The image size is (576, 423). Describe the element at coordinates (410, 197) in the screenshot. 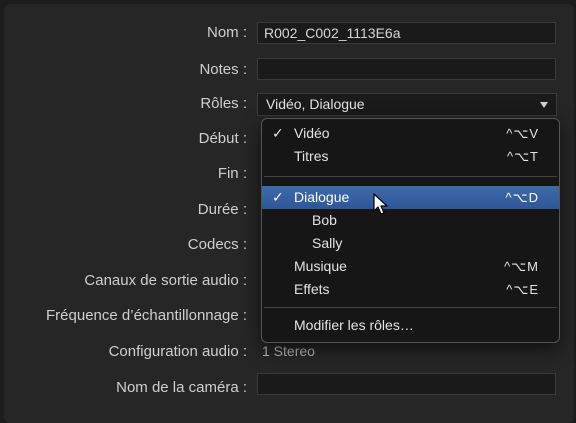

I see `menu-item-dialogue: ✓ Dialogue ^⌥D` at that location.